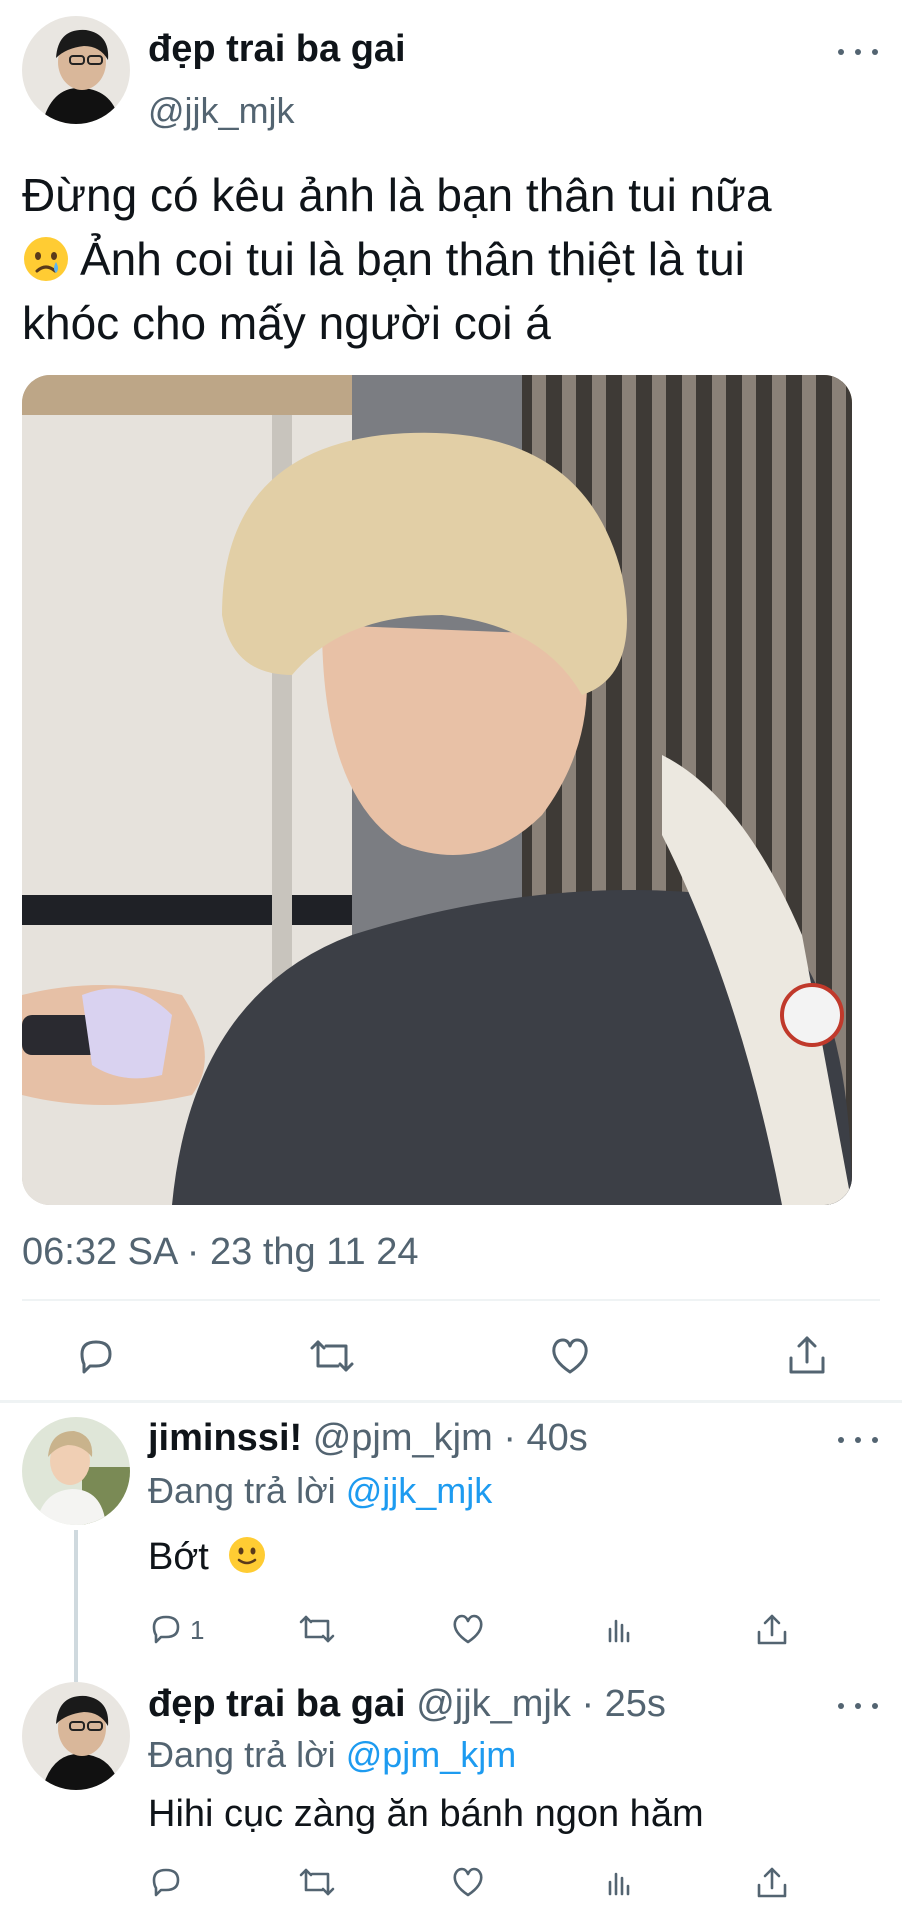 This screenshot has height=1920, width=902. Describe the element at coordinates (46, 259) in the screenshot. I see `crying-face-icon` at that location.